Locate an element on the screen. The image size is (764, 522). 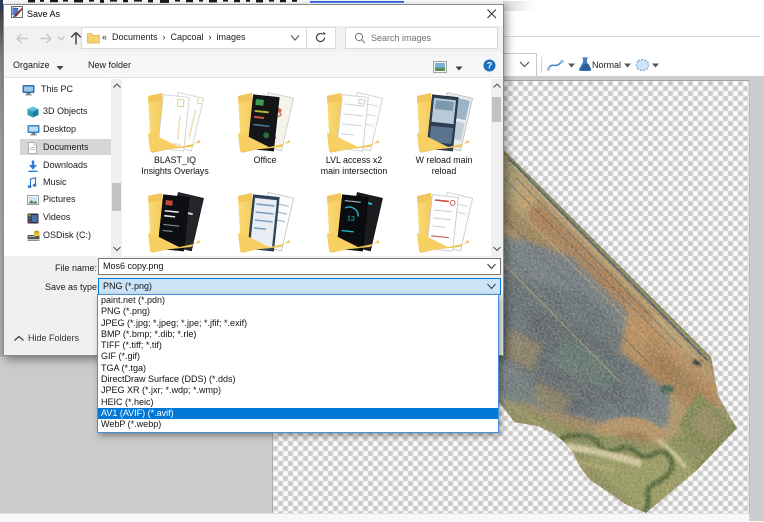
svg-text: 13 is located at coordinates (351, 219).